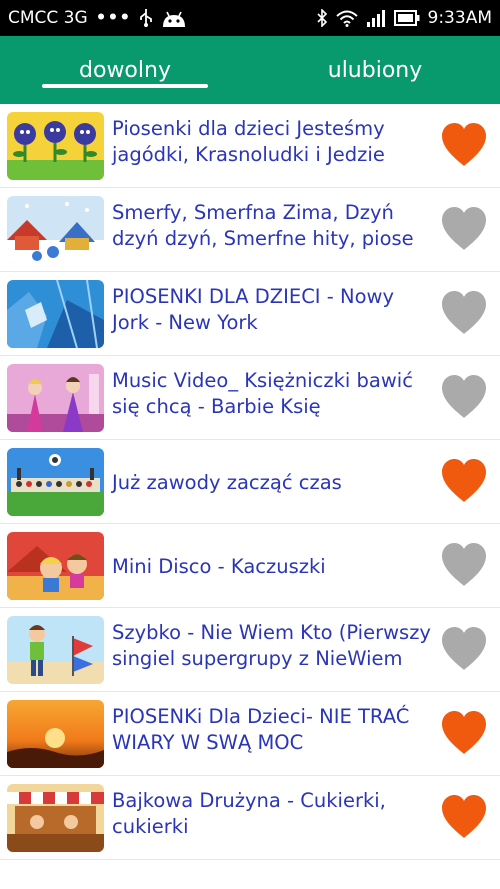 This screenshot has width=500, height=889. What do you see at coordinates (125, 86) in the screenshot?
I see `active-tab-indicator` at bounding box center [125, 86].